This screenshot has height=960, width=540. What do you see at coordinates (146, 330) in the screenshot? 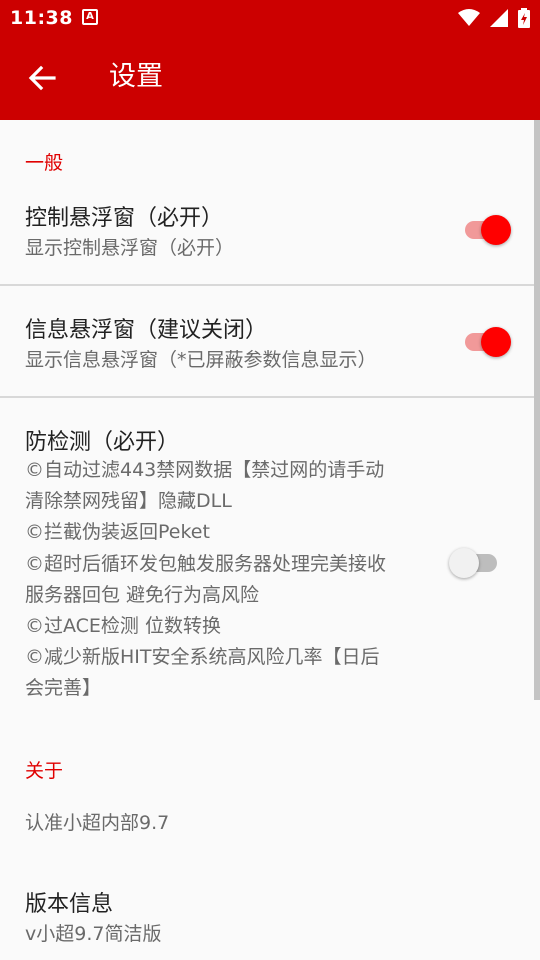
I see `setting-title: 信息悬浮窗（建议关闭）` at bounding box center [146, 330].